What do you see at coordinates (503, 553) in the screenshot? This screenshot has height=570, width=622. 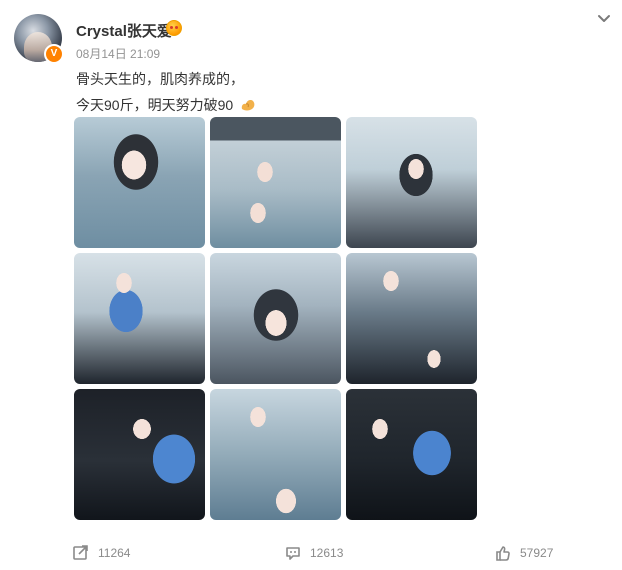 I see `like-icon` at bounding box center [503, 553].